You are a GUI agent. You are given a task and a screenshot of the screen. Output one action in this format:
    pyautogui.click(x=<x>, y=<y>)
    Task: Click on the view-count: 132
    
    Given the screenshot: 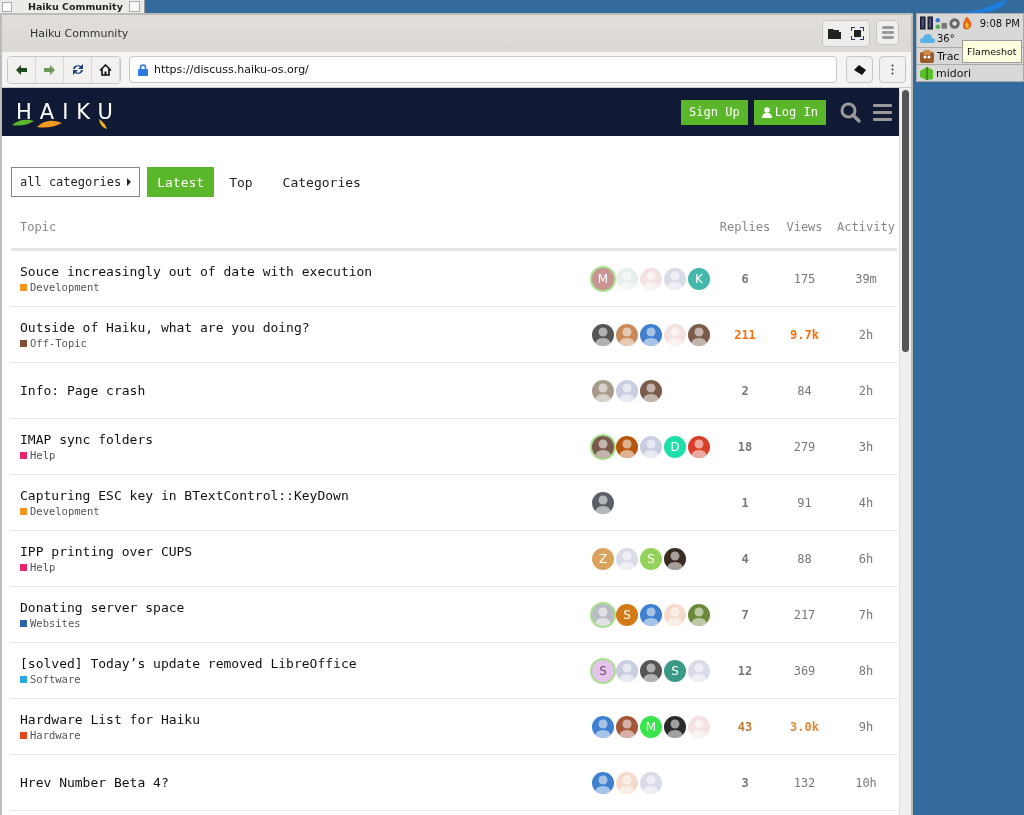 What is the action you would take?
    pyautogui.click(x=804, y=782)
    